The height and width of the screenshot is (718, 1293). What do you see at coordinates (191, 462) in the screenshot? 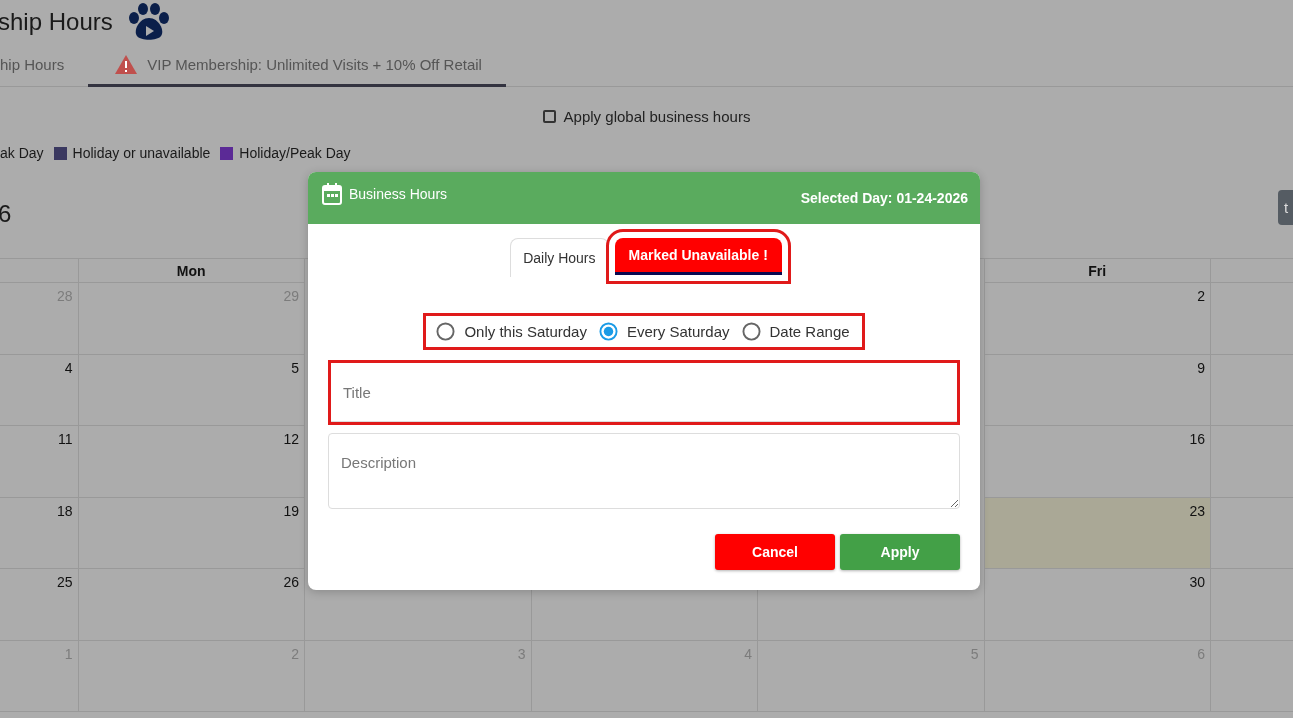
I see `day-cell: 12` at bounding box center [191, 462].